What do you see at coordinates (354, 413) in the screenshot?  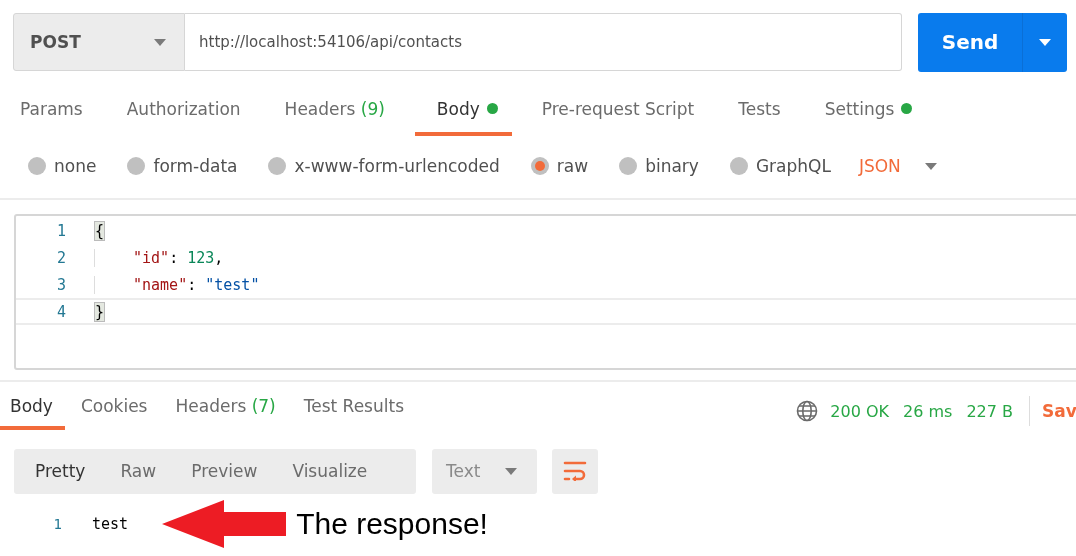 I see `response-tab: Test Results` at bounding box center [354, 413].